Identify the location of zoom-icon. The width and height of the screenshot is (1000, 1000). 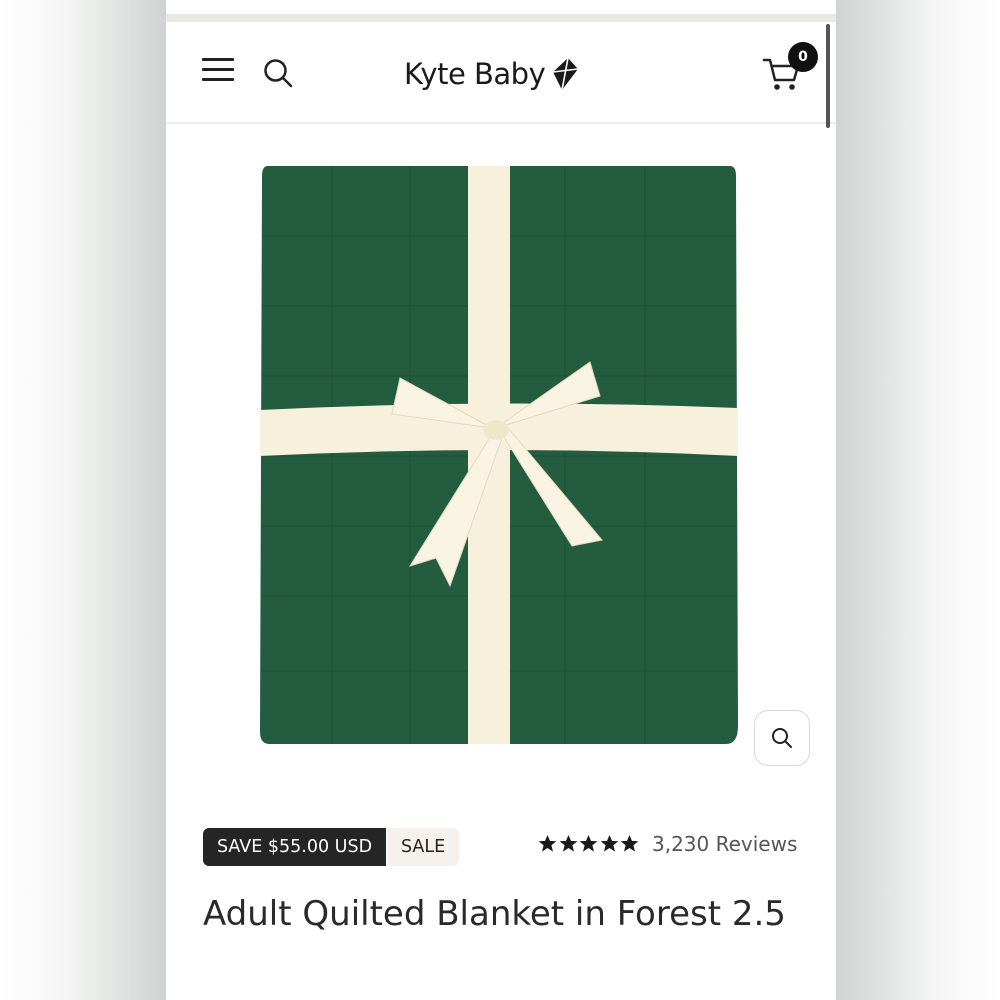
(782, 738).